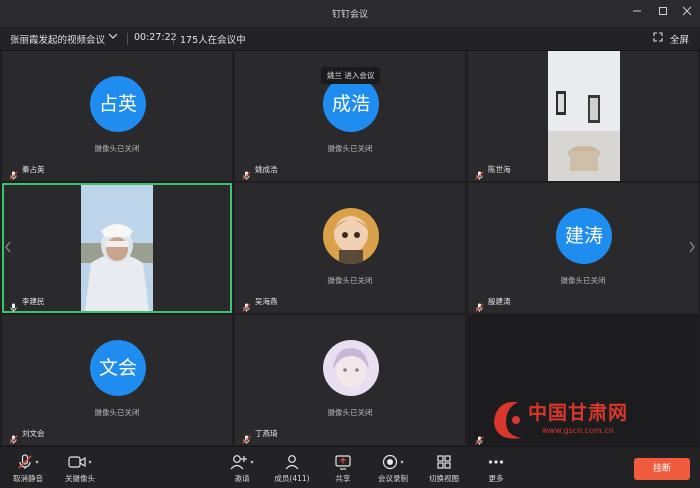 Image resolution: width=700 pixels, height=488 pixels. What do you see at coordinates (266, 301) in the screenshot?
I see `participant-name: 吴海燕` at bounding box center [266, 301].